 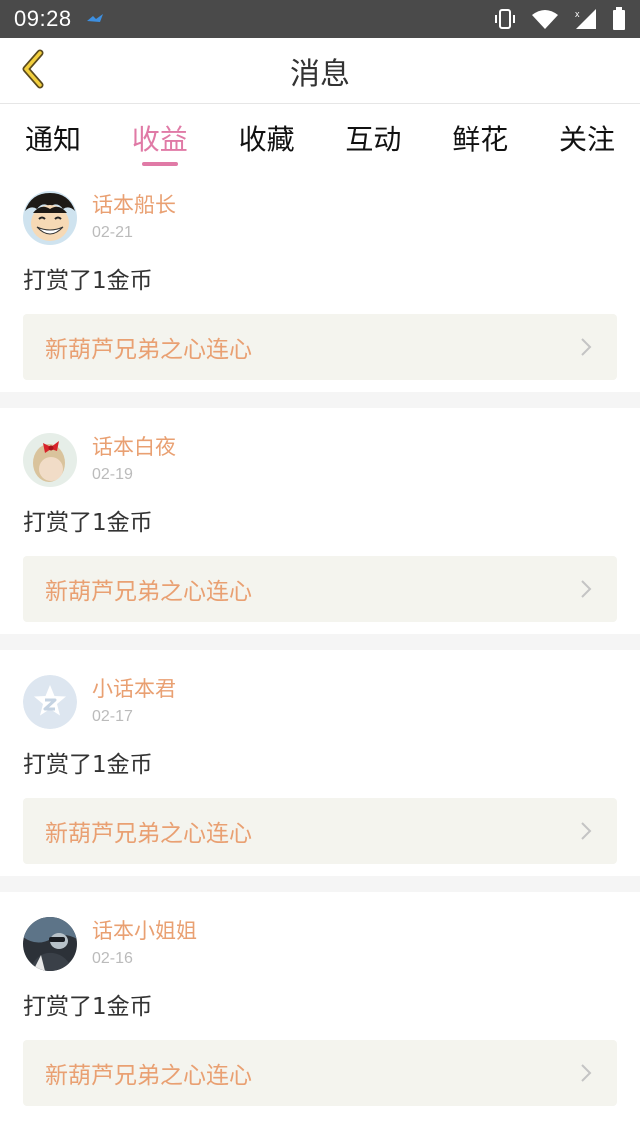 I want to click on back-button, so click(x=33, y=71).